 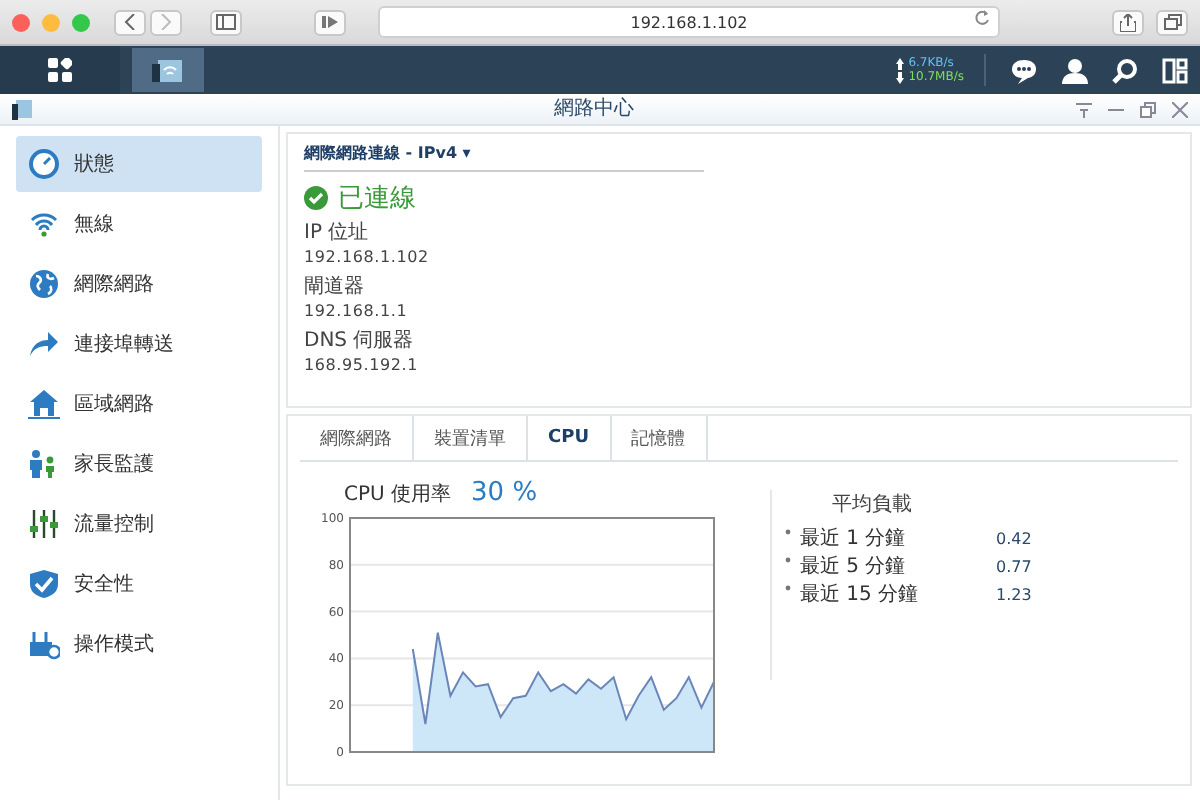 What do you see at coordinates (1125, 70) in the screenshot?
I see `search-icon` at bounding box center [1125, 70].